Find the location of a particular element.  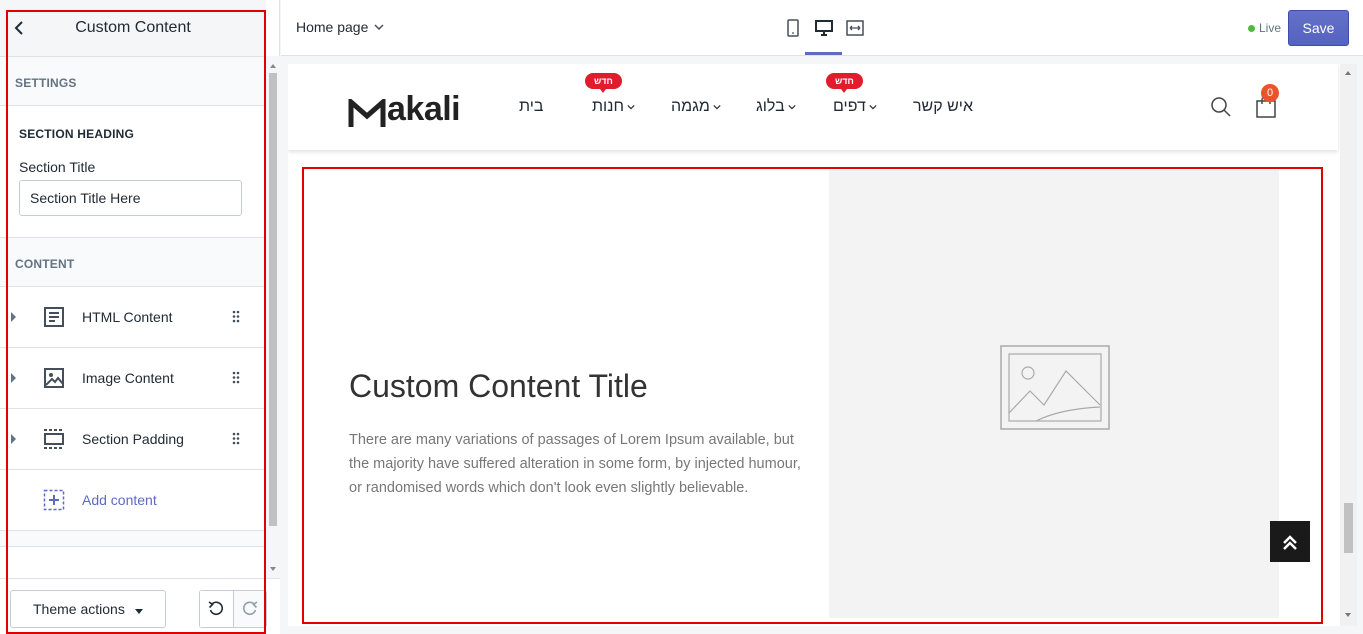

search-icon is located at coordinates (1221, 107).